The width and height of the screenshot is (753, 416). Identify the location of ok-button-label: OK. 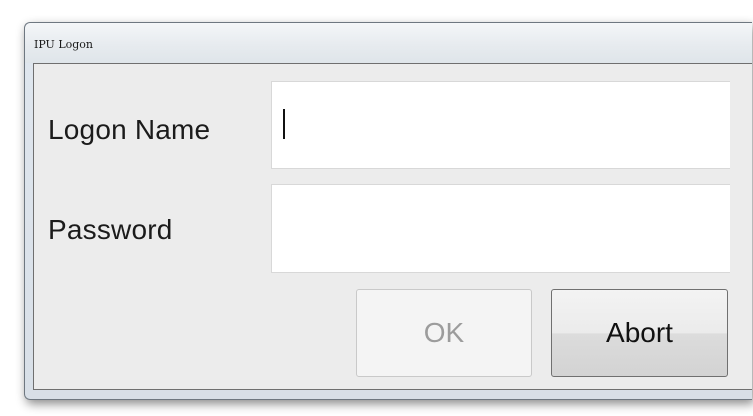
(444, 332).